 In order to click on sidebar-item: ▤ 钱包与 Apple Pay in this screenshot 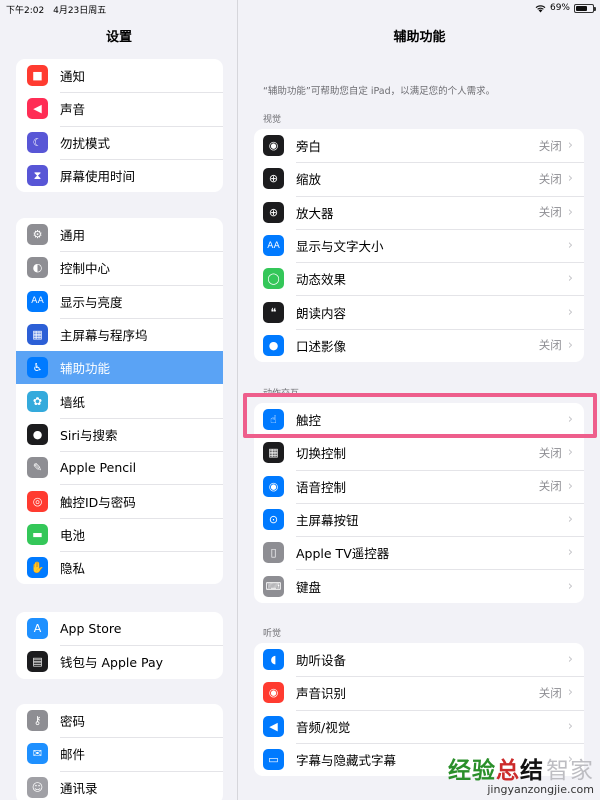, I will do `click(119, 661)`.